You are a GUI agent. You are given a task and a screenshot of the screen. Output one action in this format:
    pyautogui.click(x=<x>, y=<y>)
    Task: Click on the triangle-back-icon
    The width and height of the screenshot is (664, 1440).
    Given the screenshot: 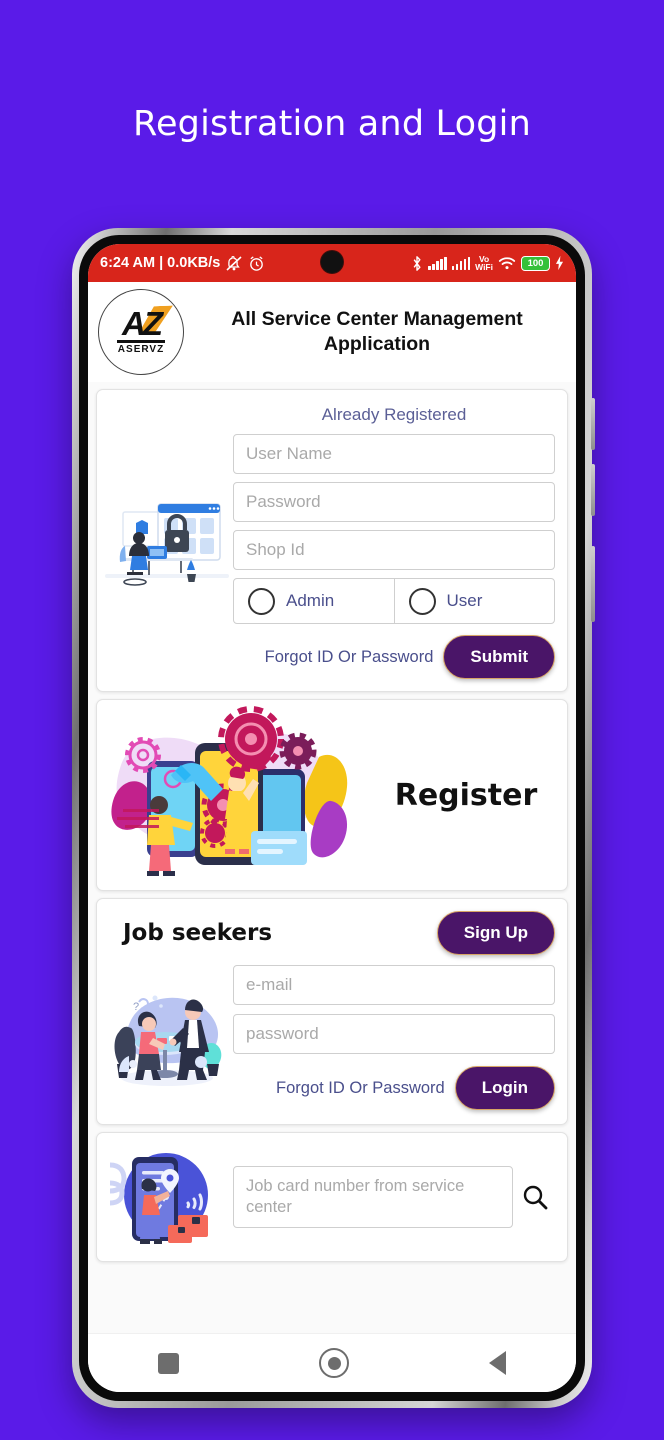 What is the action you would take?
    pyautogui.click(x=497, y=1363)
    